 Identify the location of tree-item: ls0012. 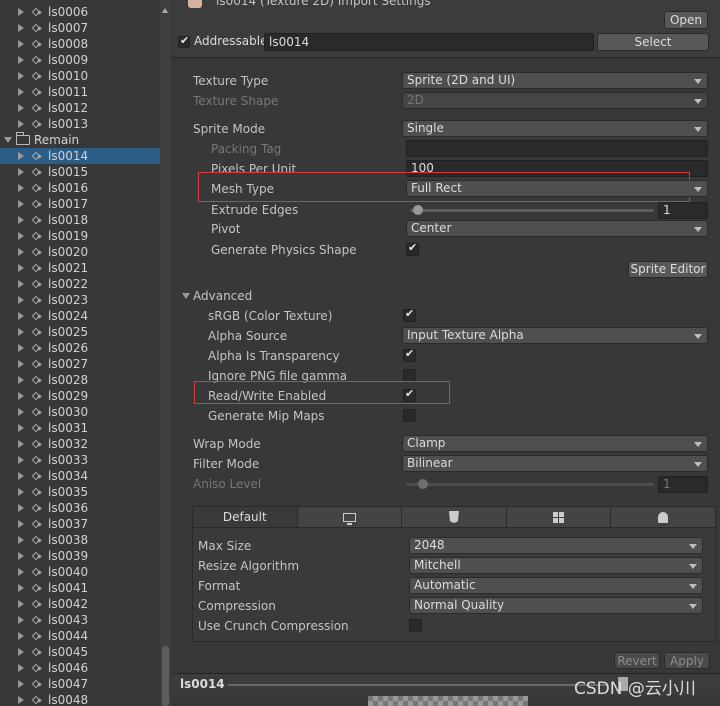
(80, 108).